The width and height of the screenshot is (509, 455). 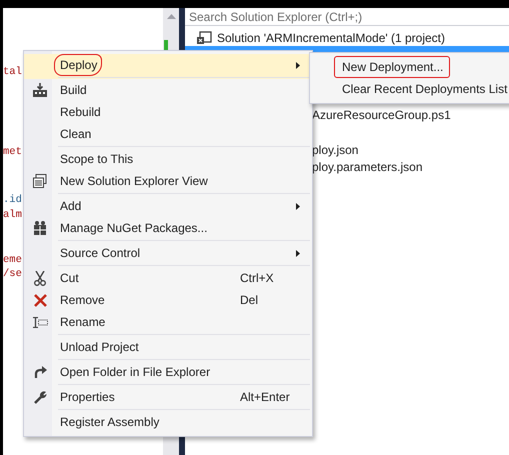 I want to click on scissors-icon, so click(x=40, y=278).